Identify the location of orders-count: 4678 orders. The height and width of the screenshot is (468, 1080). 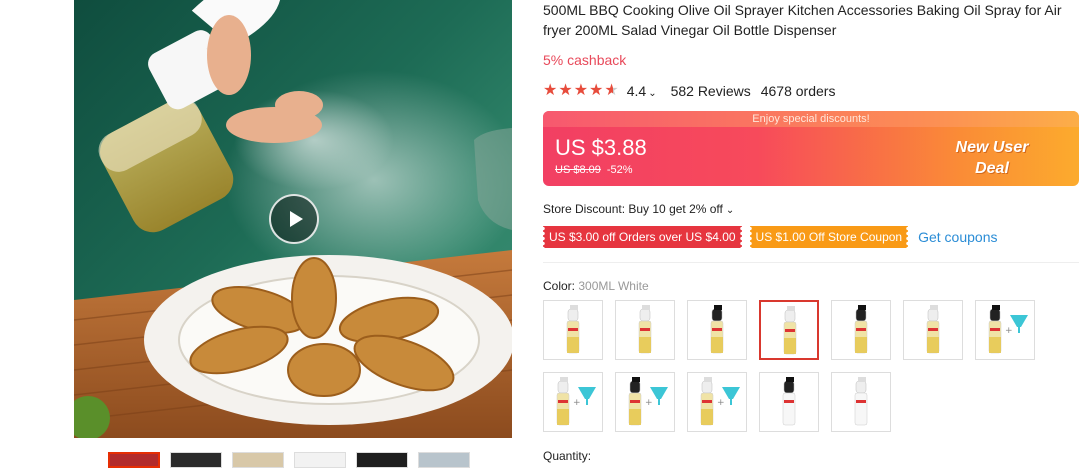
(798, 91).